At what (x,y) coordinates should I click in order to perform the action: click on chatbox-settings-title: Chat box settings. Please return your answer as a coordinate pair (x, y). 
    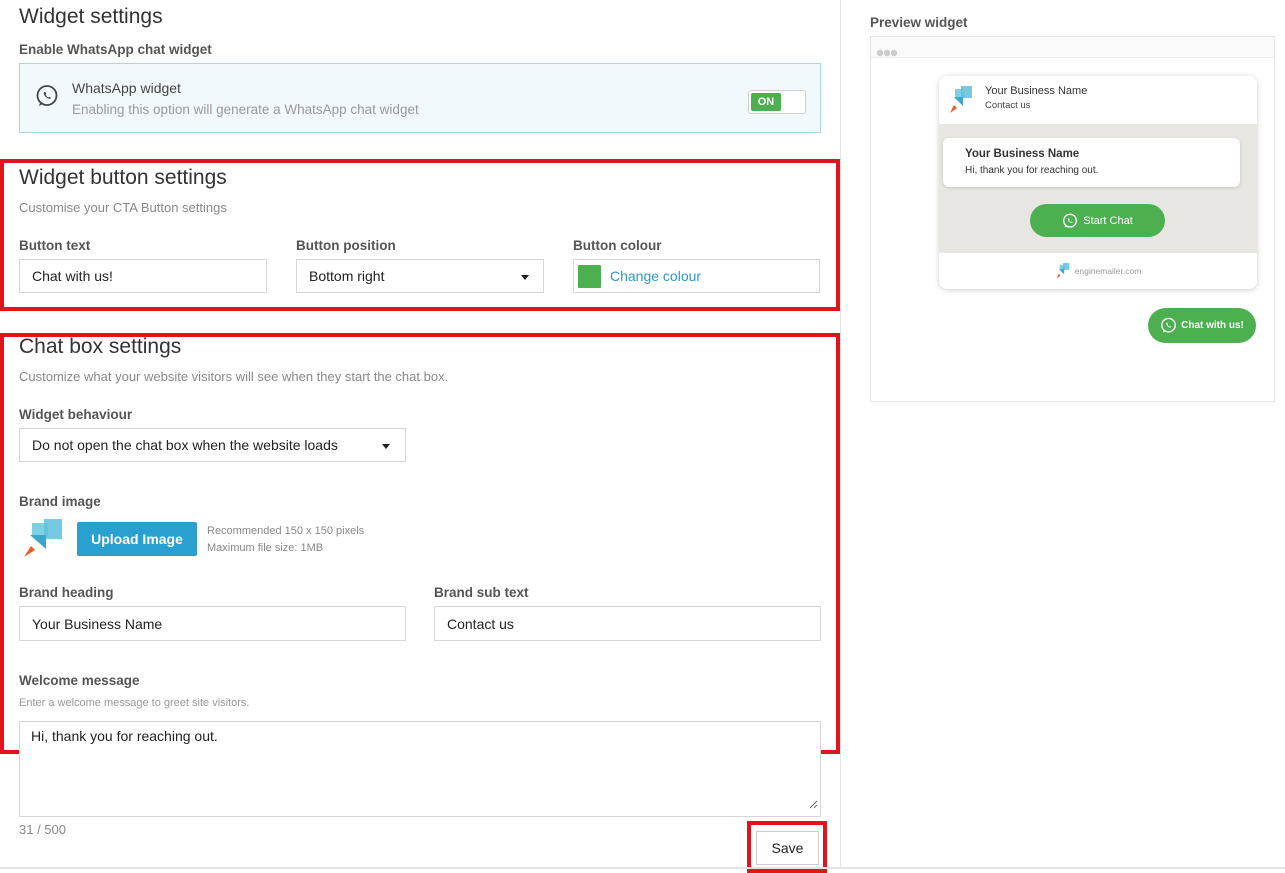
    Looking at the image, I should click on (100, 346).